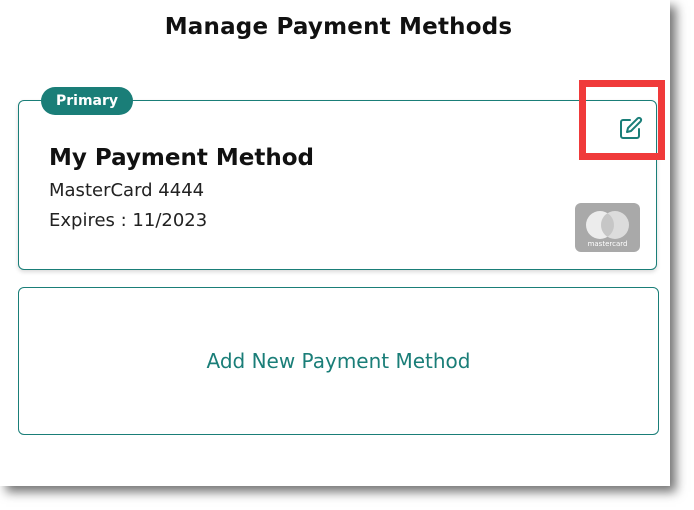 This screenshot has height=510, width=694. What do you see at coordinates (607, 227) in the screenshot?
I see `mastercard-logo: mastercard` at bounding box center [607, 227].